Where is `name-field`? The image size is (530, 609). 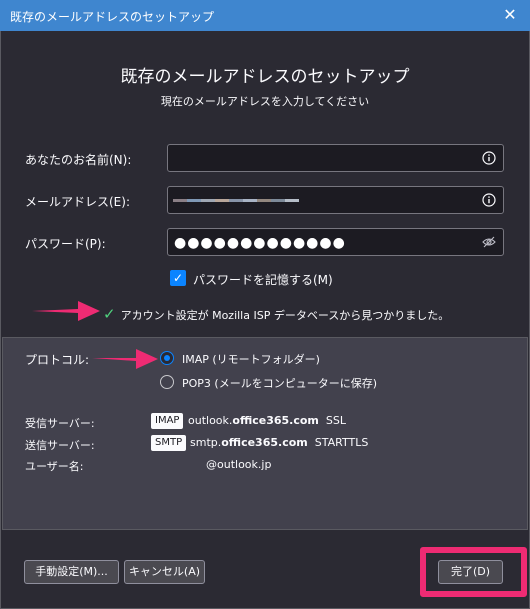 name-field is located at coordinates (335, 158).